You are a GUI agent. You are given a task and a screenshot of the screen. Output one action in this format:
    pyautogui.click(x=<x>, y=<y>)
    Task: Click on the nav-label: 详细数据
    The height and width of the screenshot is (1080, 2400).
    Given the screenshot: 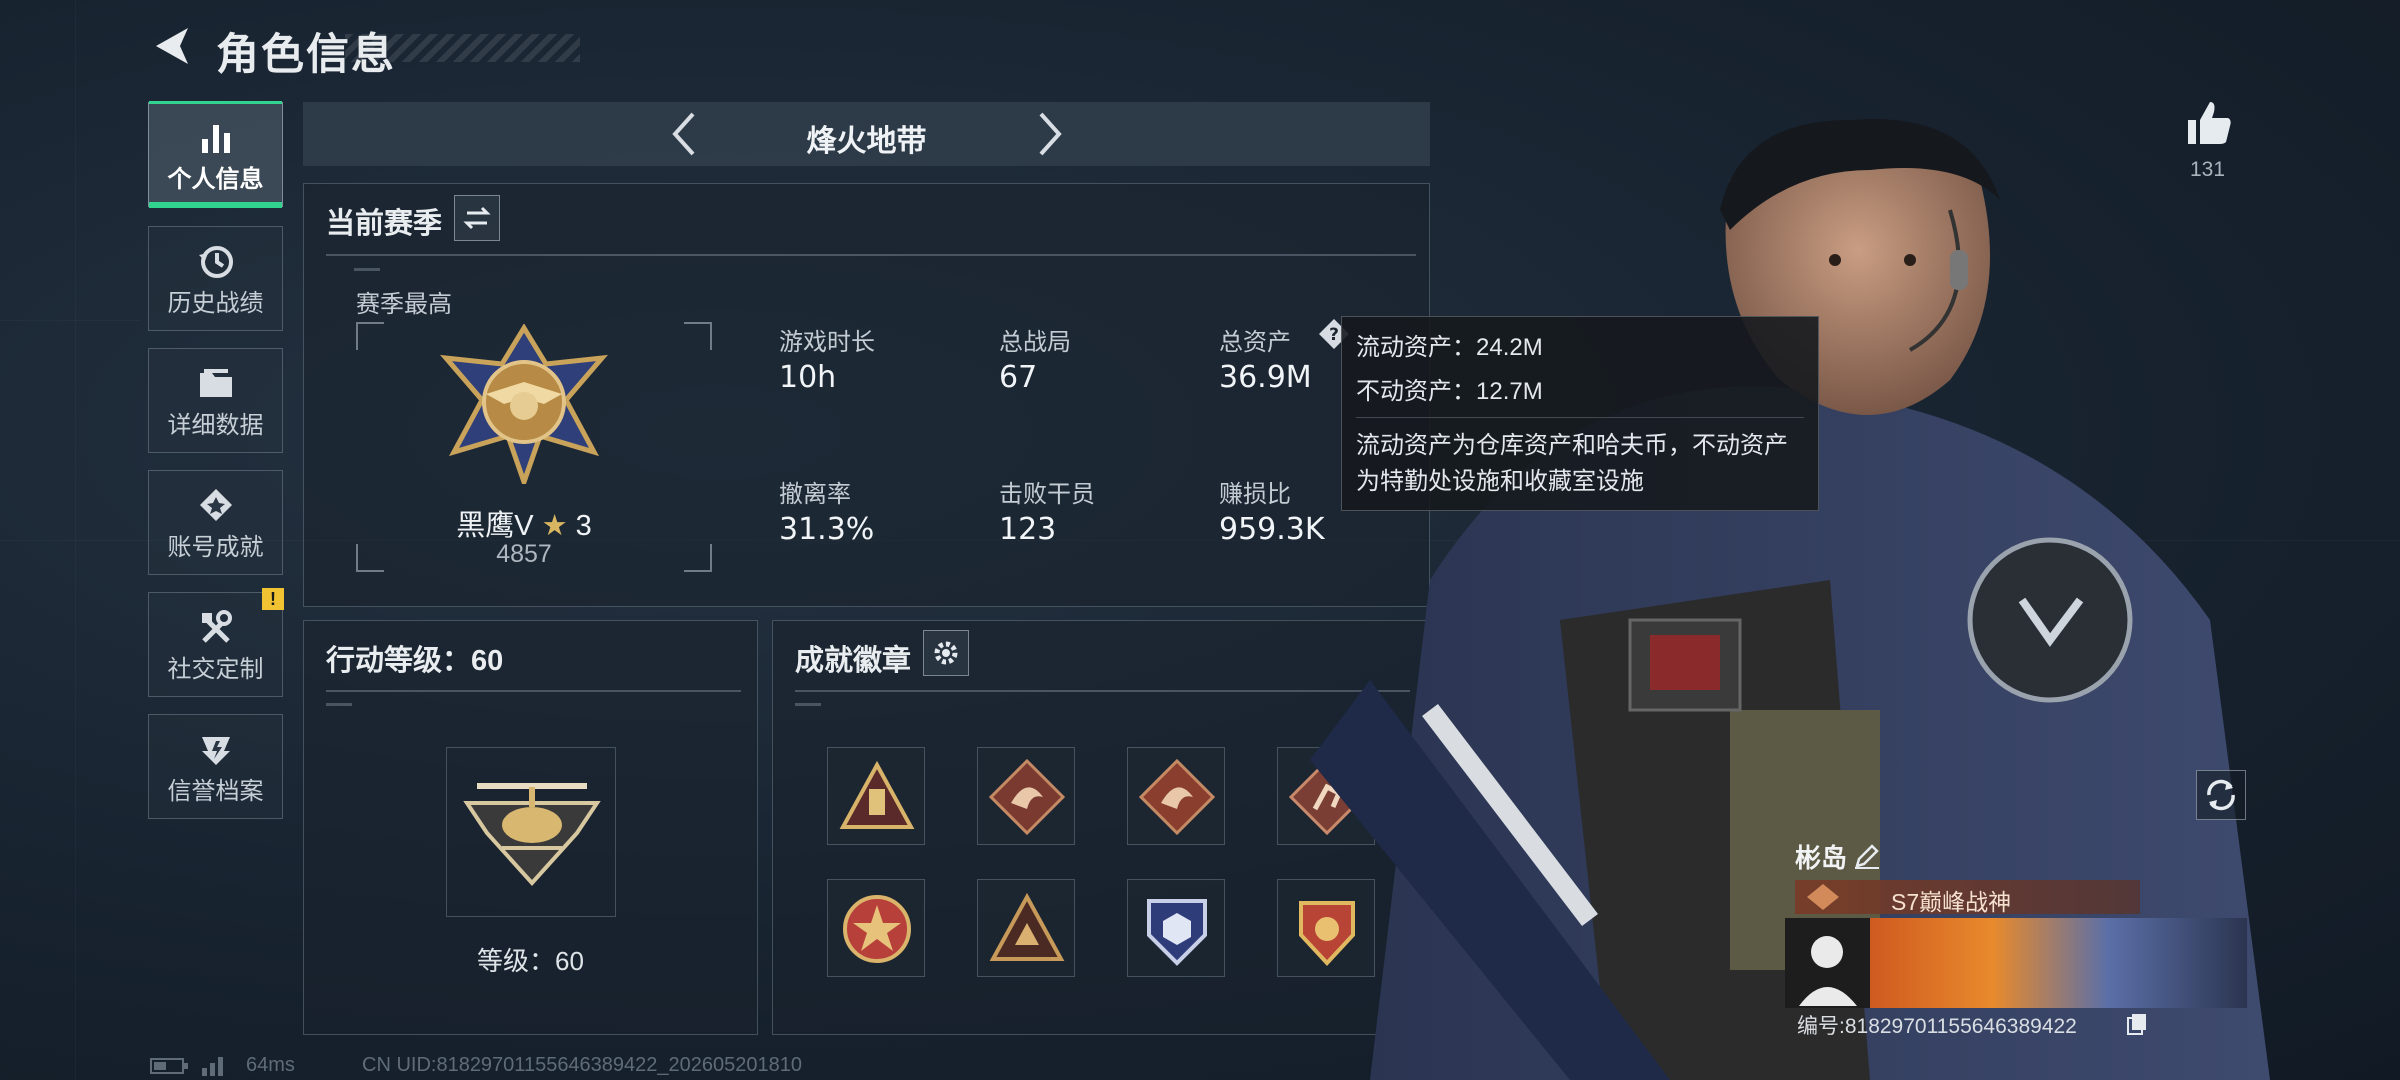 What is the action you would take?
    pyautogui.click(x=215, y=425)
    